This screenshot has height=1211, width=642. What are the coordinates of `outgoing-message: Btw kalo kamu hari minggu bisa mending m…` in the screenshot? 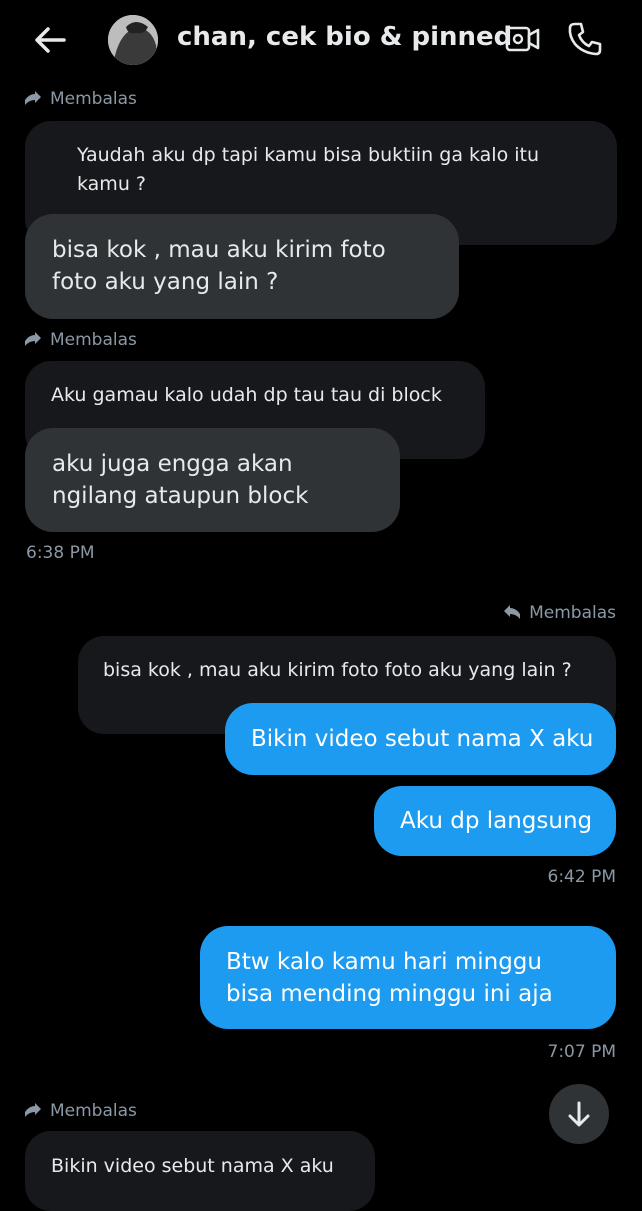 It's located at (408, 977).